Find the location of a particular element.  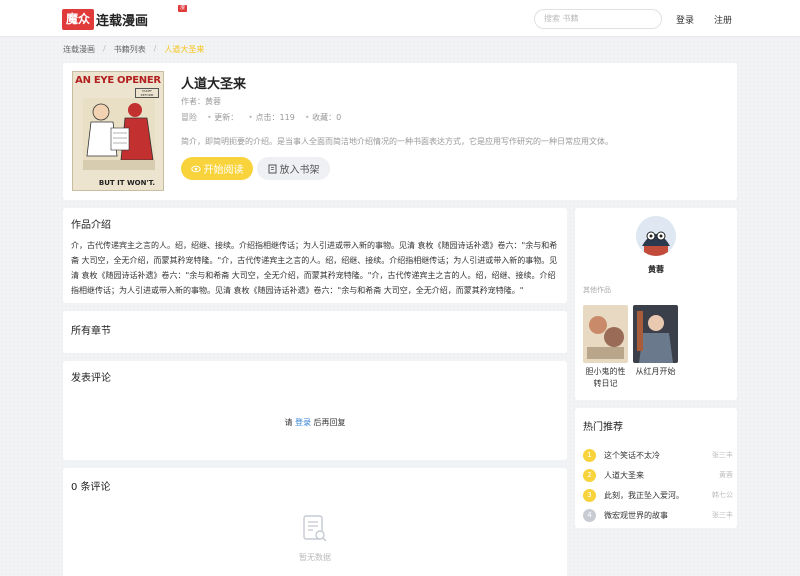

meta-clicks: • 点击：119 is located at coordinates (271, 117).